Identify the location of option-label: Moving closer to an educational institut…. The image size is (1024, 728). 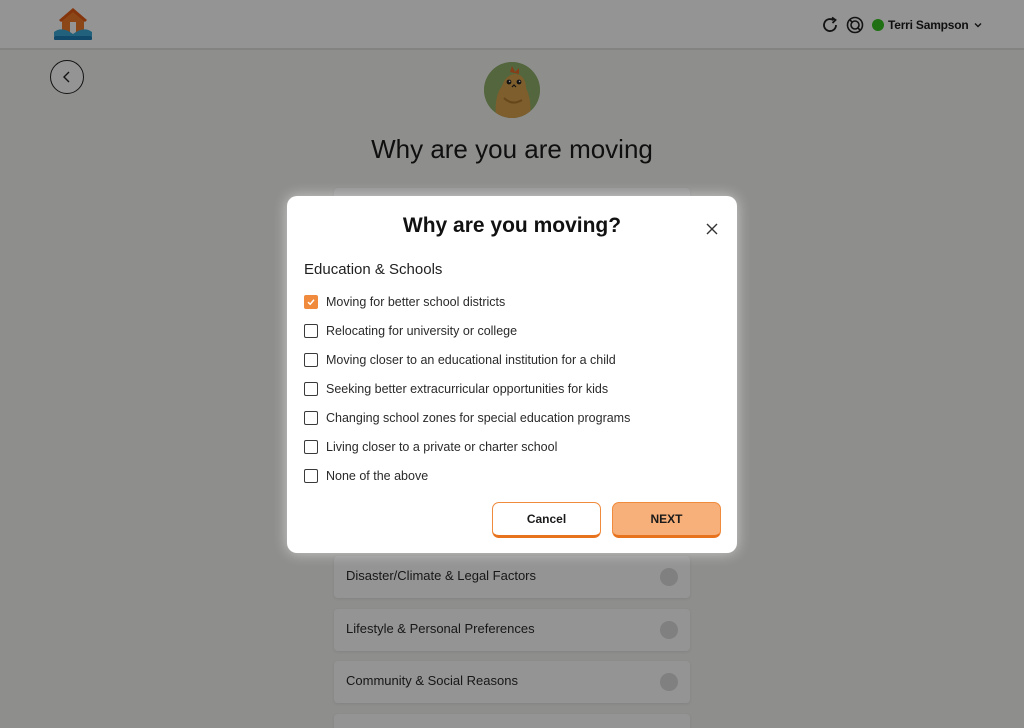
(471, 360).